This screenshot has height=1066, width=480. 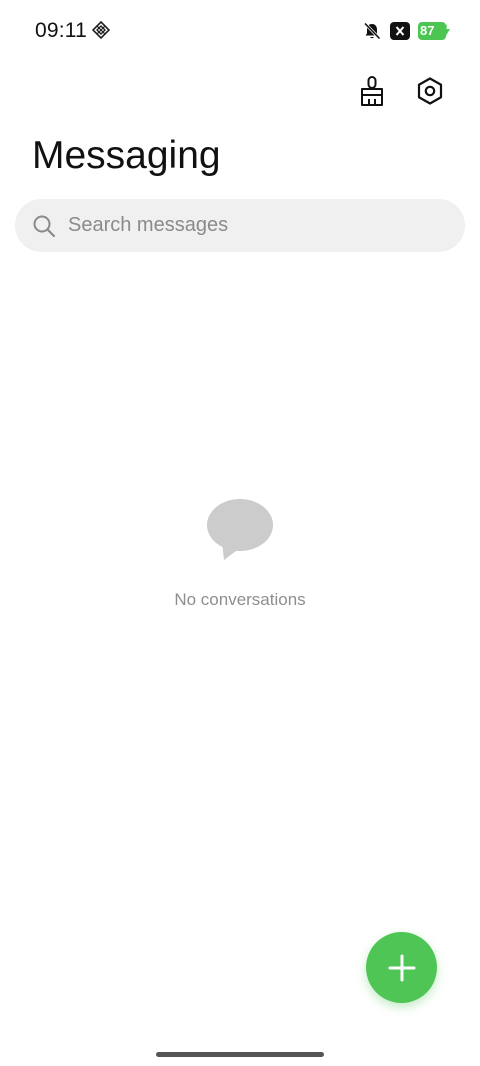 What do you see at coordinates (400, 31) in the screenshot?
I see `no-signal-icon` at bounding box center [400, 31].